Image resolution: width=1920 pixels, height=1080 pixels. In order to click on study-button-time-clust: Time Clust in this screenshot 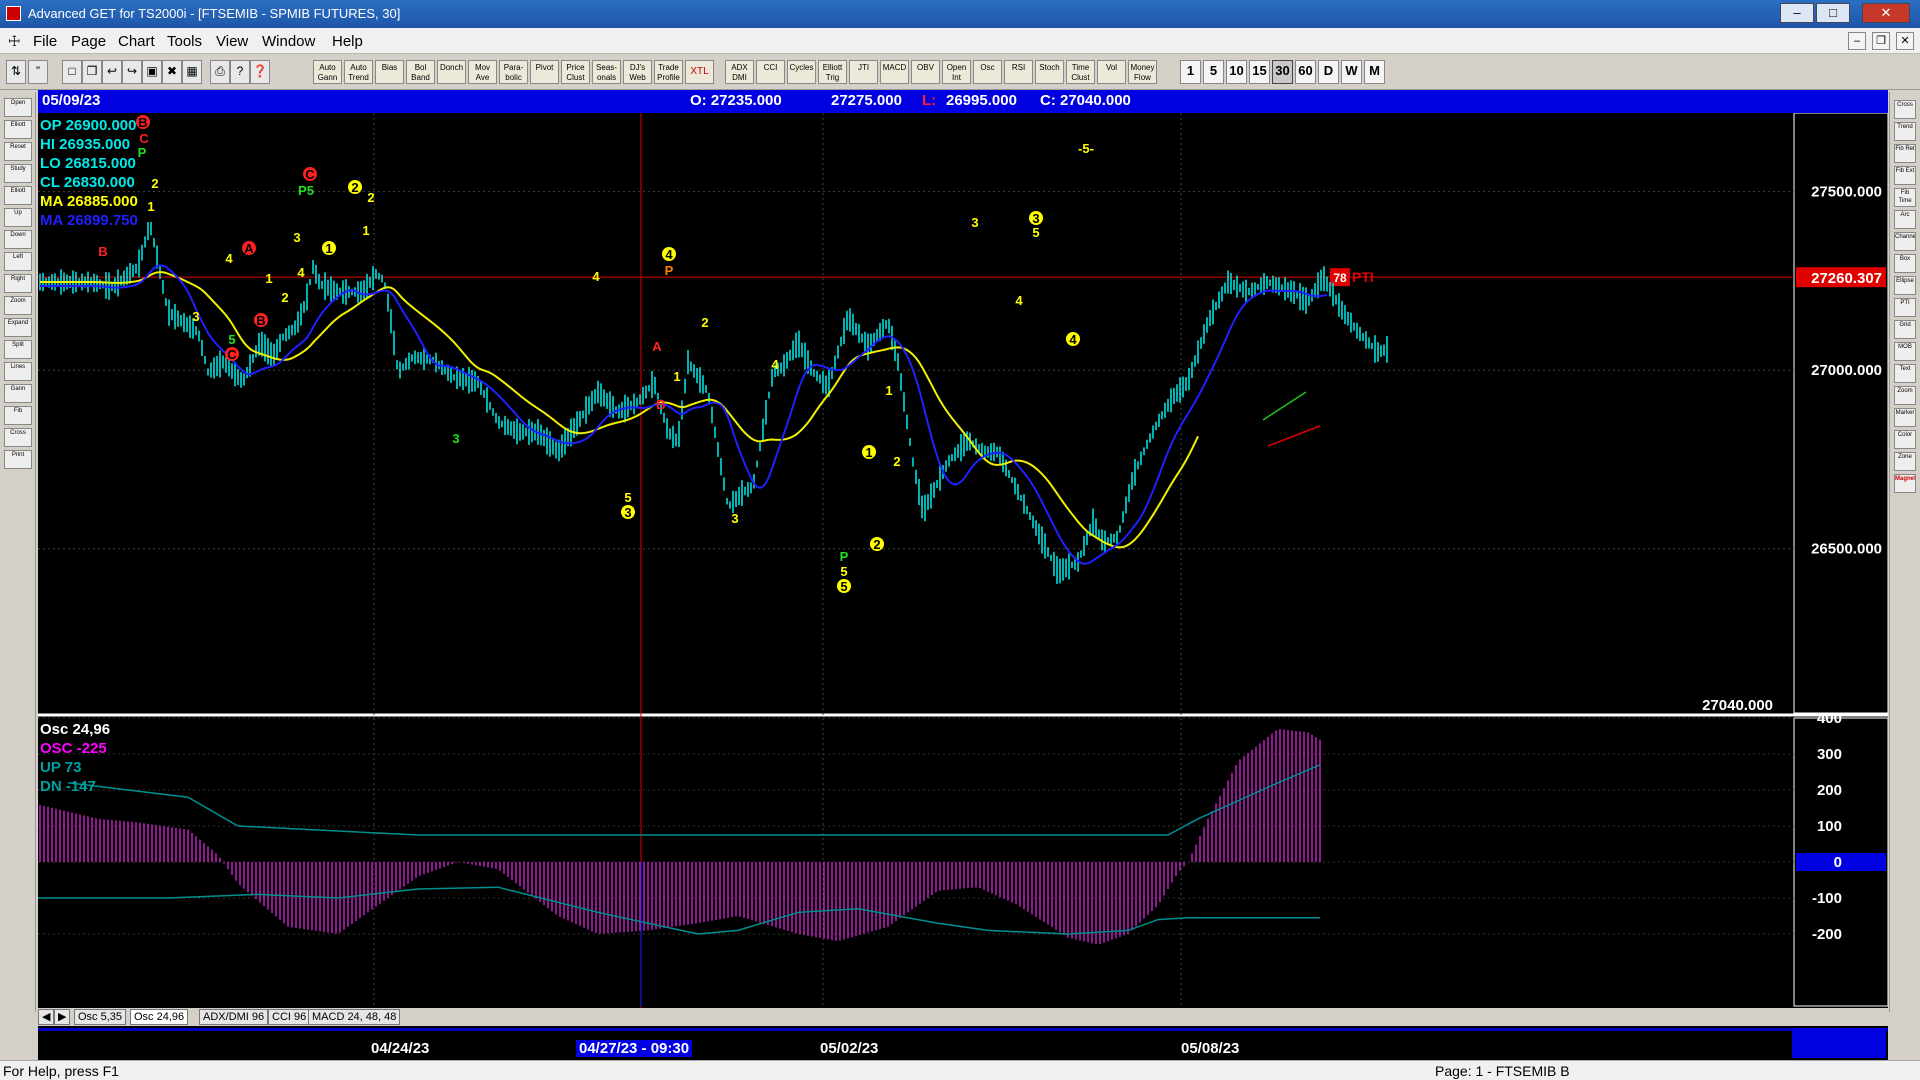, I will do `click(1080, 72)`.